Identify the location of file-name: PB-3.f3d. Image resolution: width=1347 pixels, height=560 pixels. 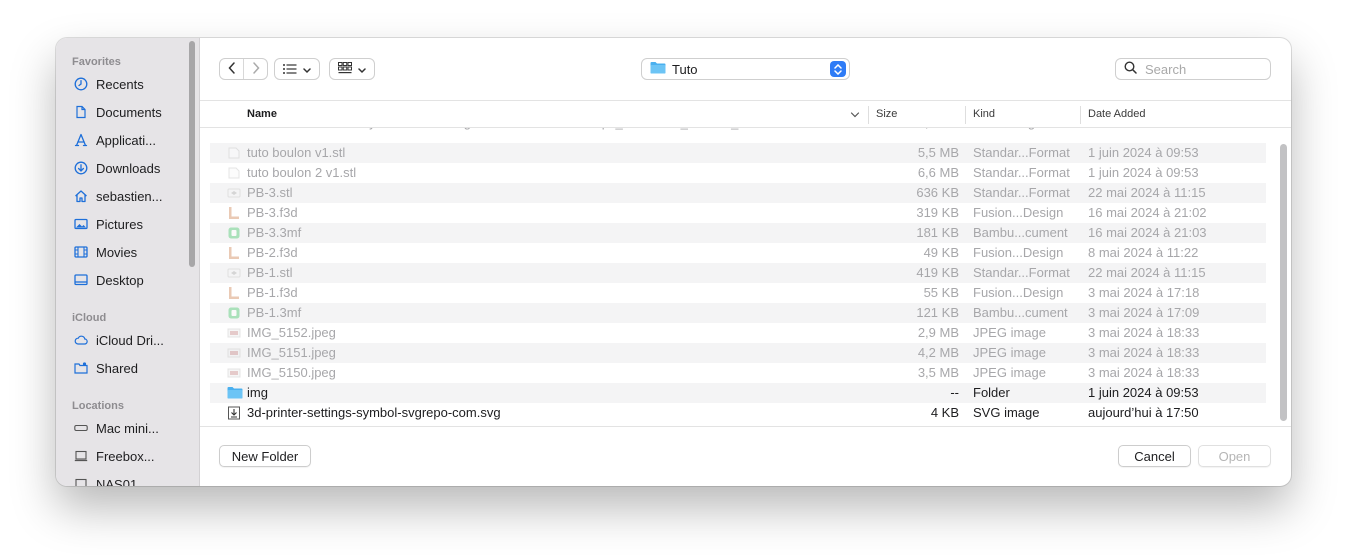
(272, 212).